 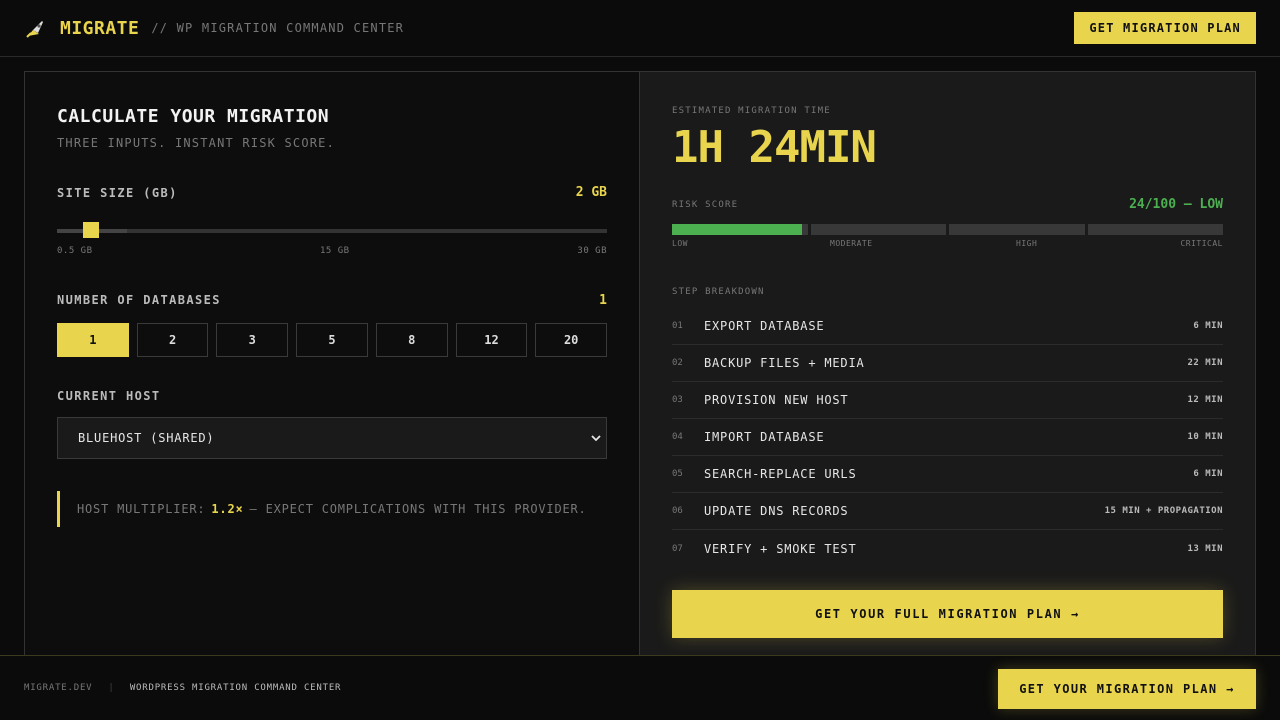 What do you see at coordinates (603, 300) in the screenshot?
I see `databases-value: 1` at bounding box center [603, 300].